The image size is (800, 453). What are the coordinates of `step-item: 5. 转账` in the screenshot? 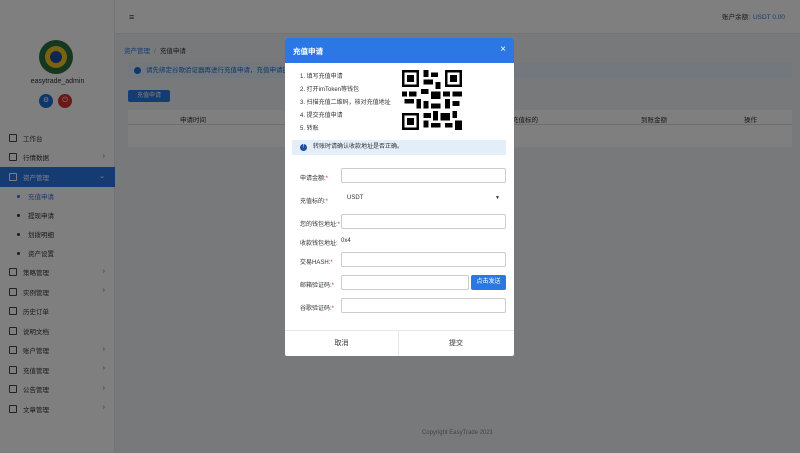 It's located at (309, 129).